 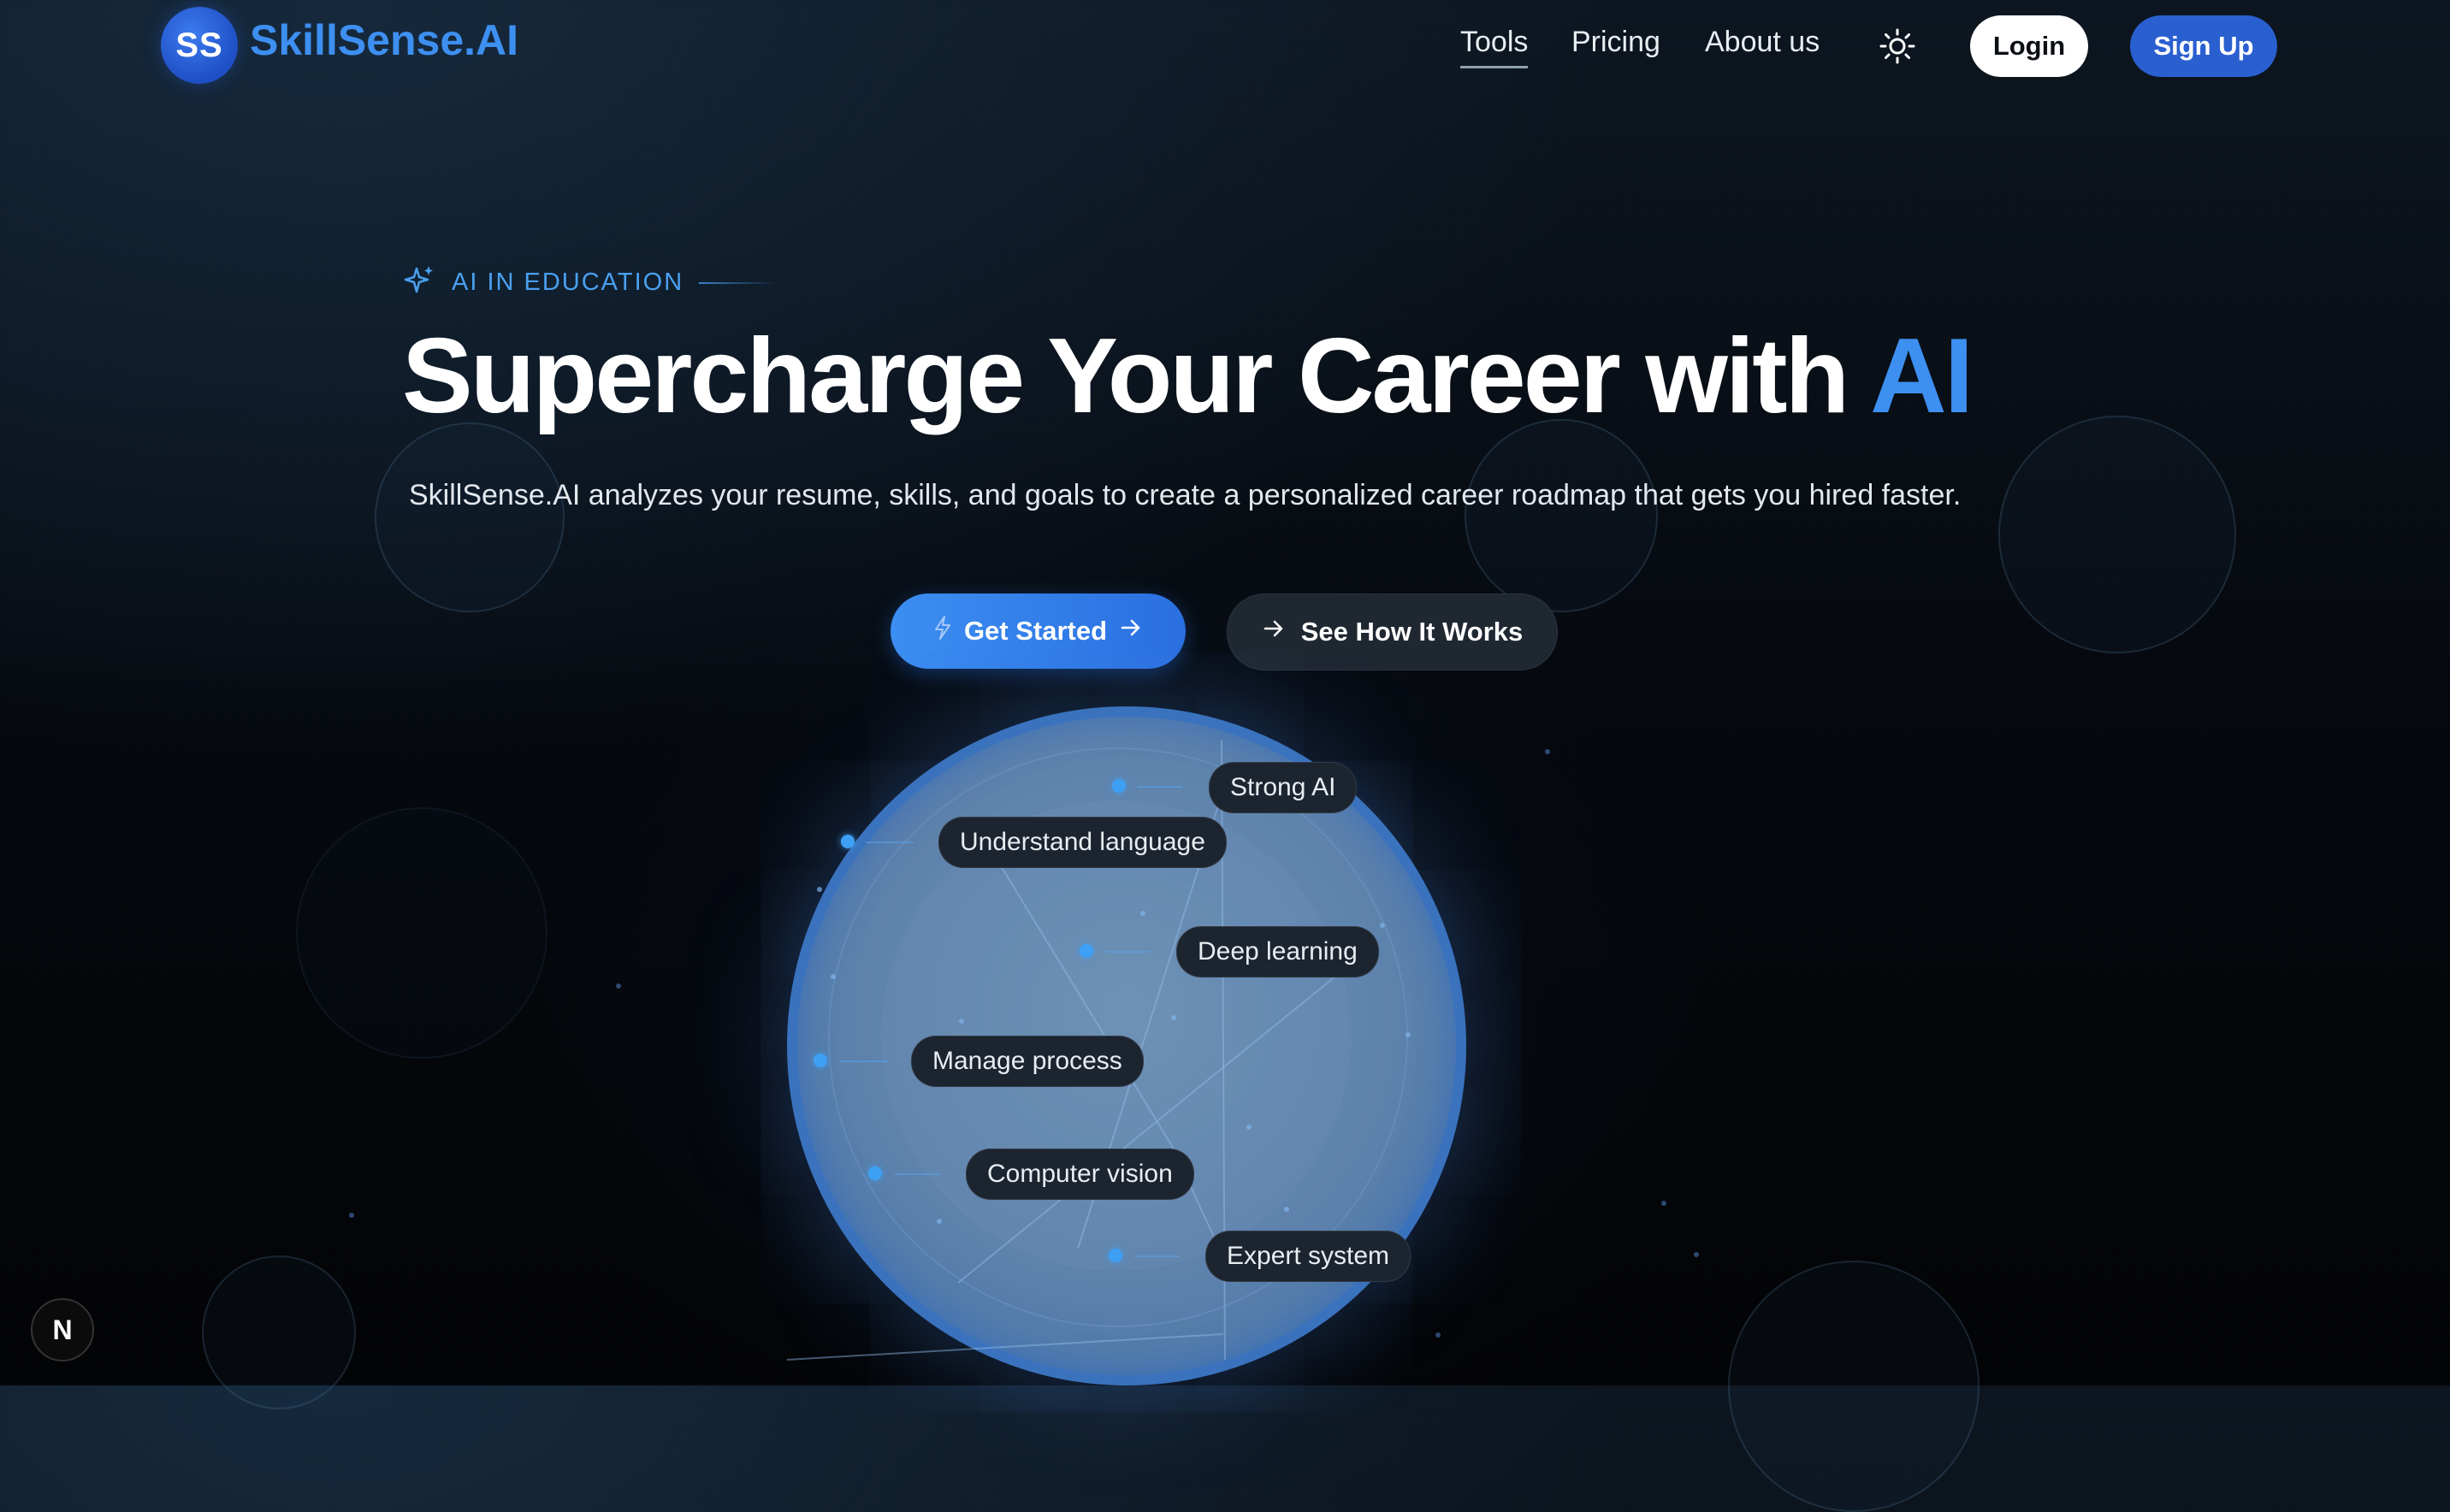 I want to click on tag-manage-process: Manage process, so click(x=1028, y=1061).